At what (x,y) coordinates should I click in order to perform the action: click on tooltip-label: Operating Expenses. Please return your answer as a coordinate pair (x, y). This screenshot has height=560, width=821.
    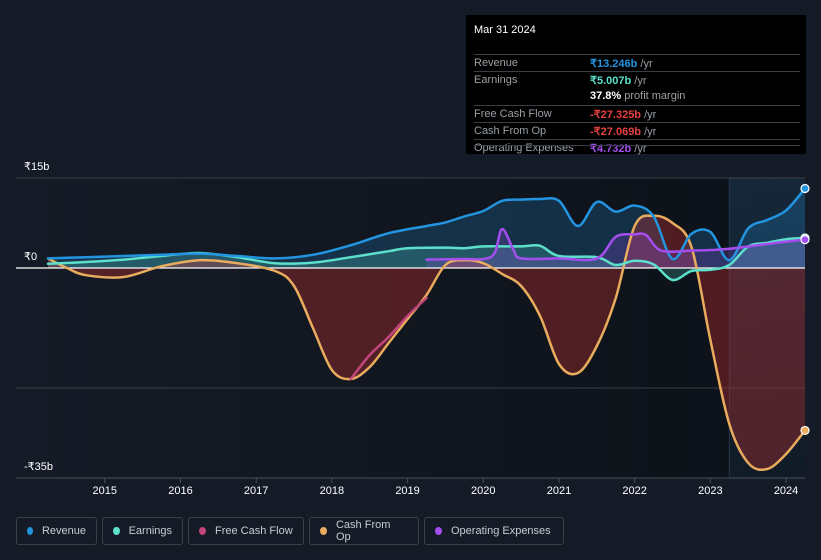
    Looking at the image, I should click on (524, 148).